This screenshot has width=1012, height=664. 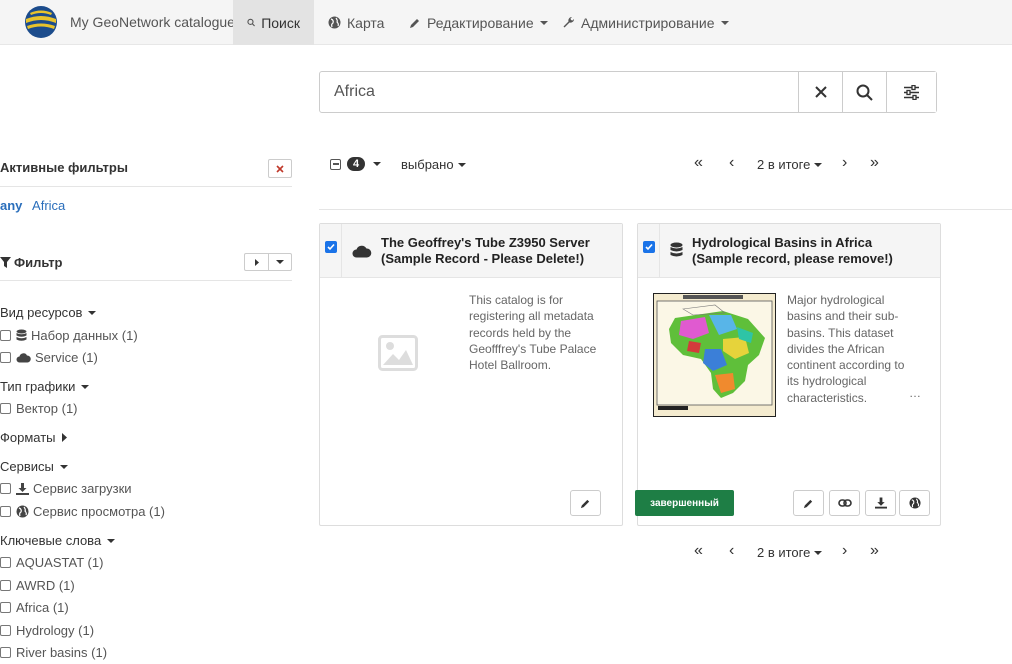 I want to click on view-on-map-button, so click(x=914, y=503).